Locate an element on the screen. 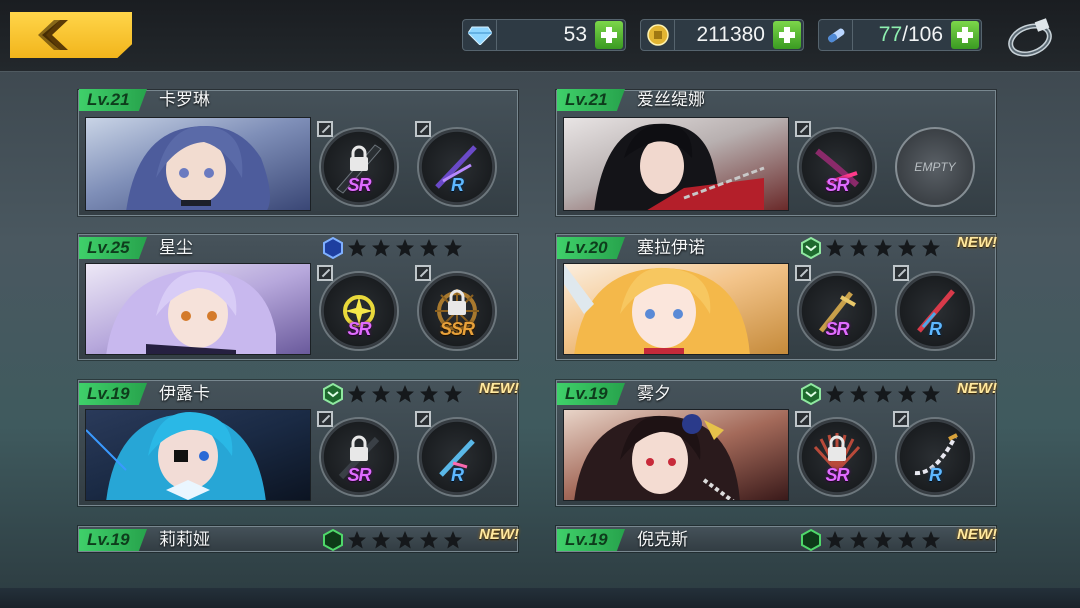  add-stamina-button is located at coordinates (965, 35).